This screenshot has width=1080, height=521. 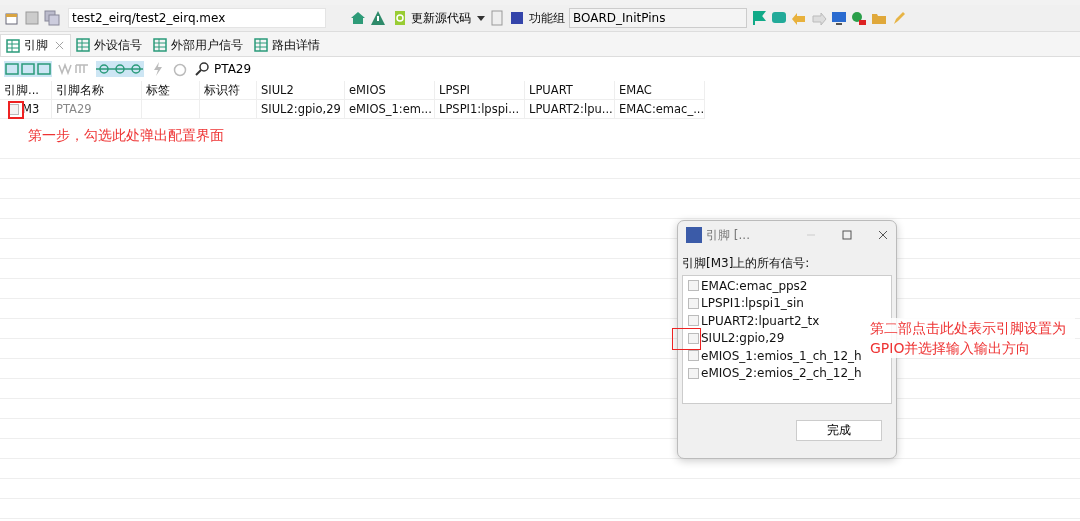 I want to click on home-icon, so click(x=358, y=18).